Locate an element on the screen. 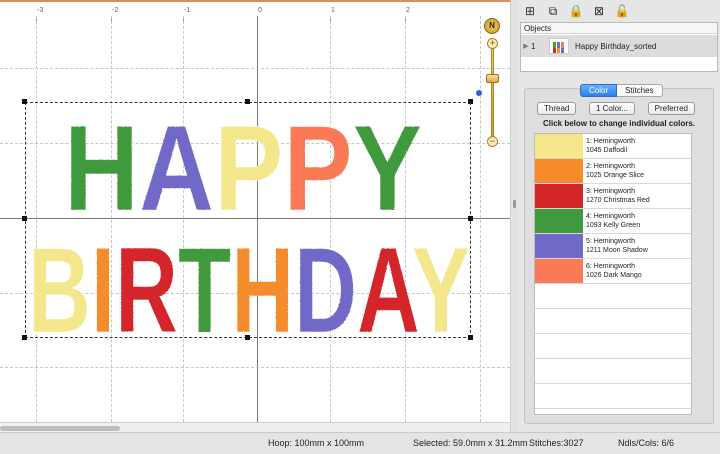 This screenshot has width=720, height=454. expand-triangle-icon: ▶ is located at coordinates (526, 46).